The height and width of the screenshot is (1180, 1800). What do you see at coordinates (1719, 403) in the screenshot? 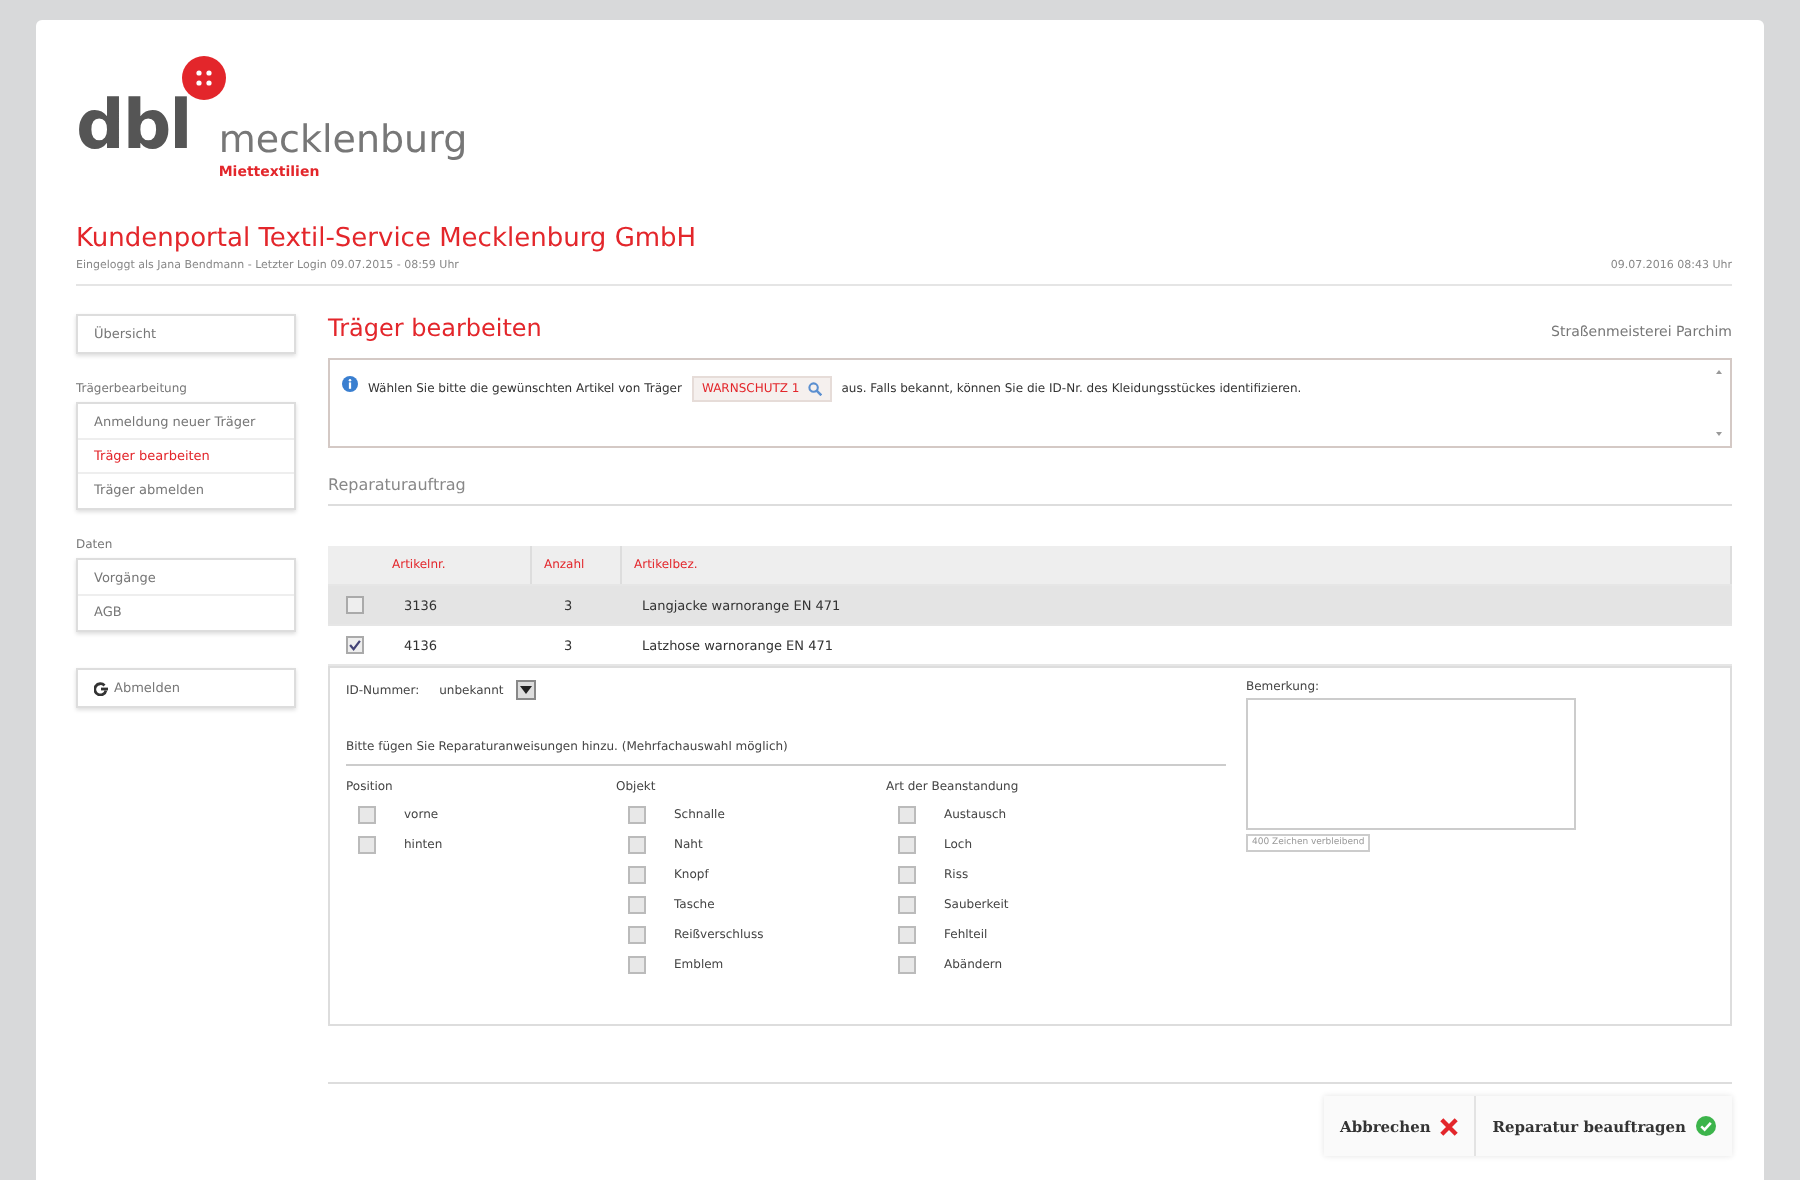
I see `scrollbar-drawing` at bounding box center [1719, 403].